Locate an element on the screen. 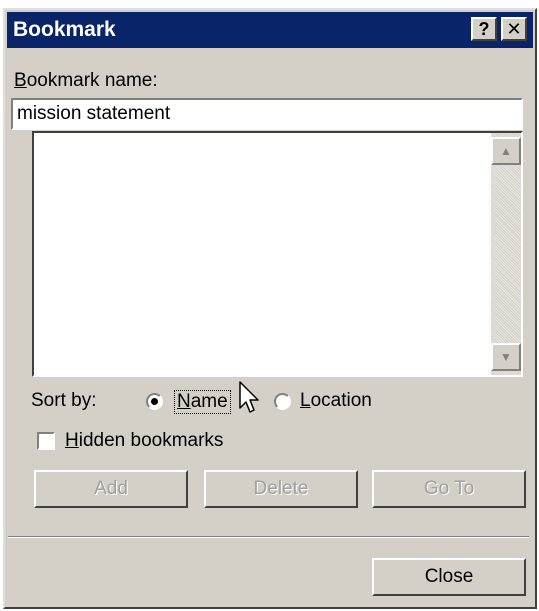  hidden-bookmarks-checkbox is located at coordinates (46, 441).